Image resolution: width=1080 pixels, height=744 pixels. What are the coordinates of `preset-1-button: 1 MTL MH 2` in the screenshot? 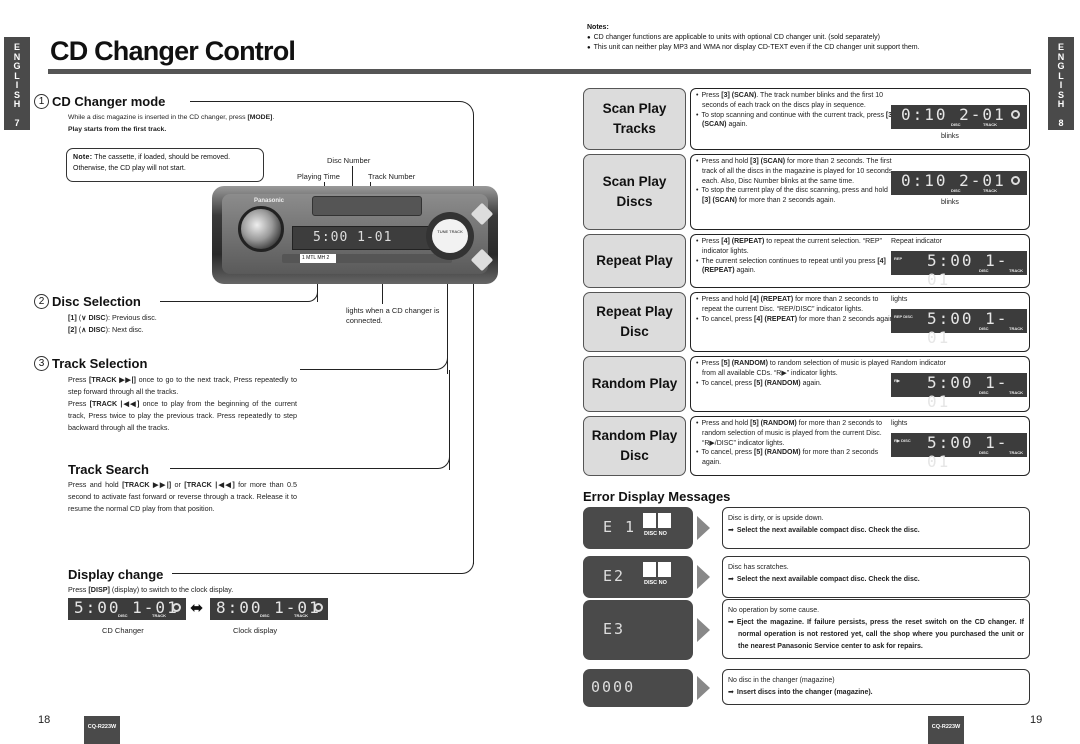 It's located at (318, 258).